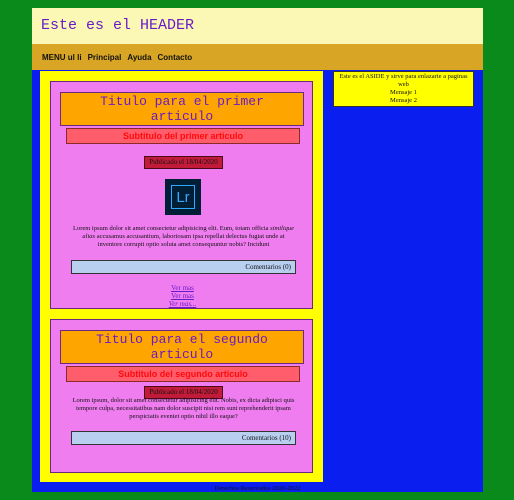 The height and width of the screenshot is (500, 514). I want to click on article-2-comments: Comentarios (10), so click(183, 438).